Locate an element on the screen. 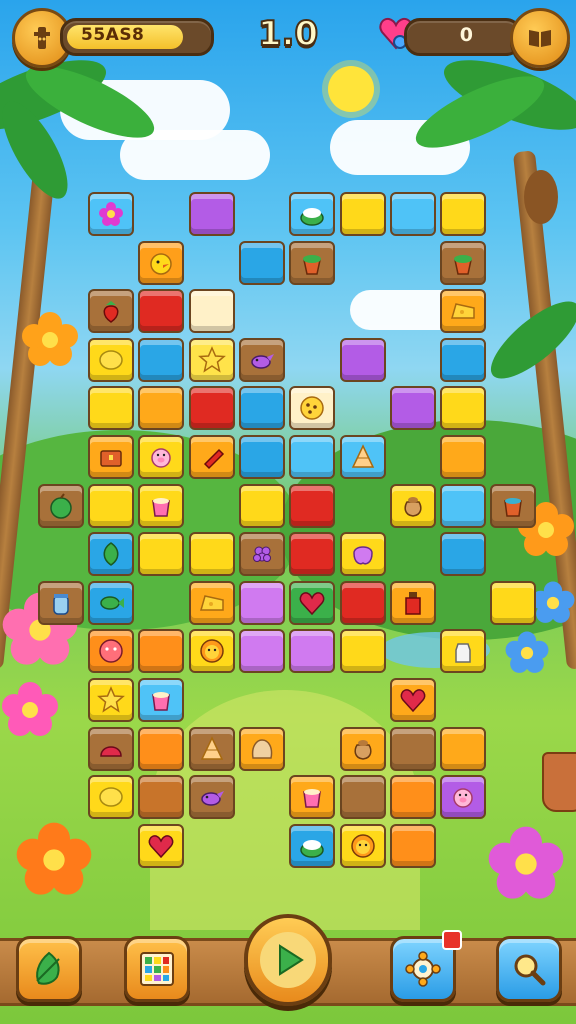  tile-cookie is located at coordinates (312, 408).